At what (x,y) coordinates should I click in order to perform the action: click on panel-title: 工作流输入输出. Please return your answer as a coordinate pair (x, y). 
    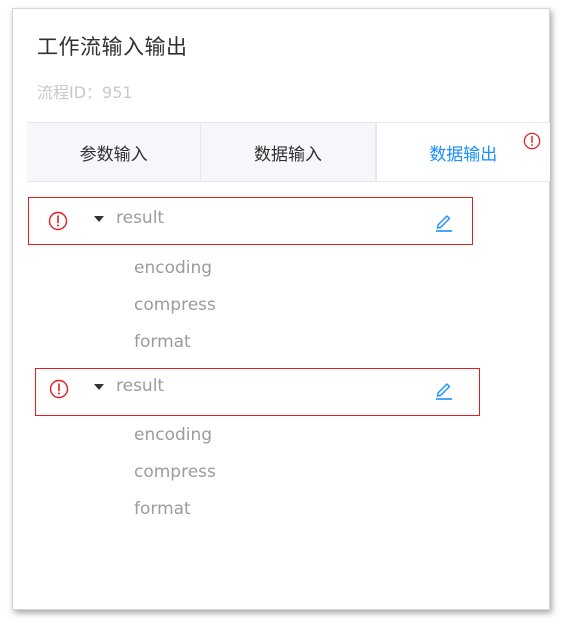
    Looking at the image, I should click on (112, 47).